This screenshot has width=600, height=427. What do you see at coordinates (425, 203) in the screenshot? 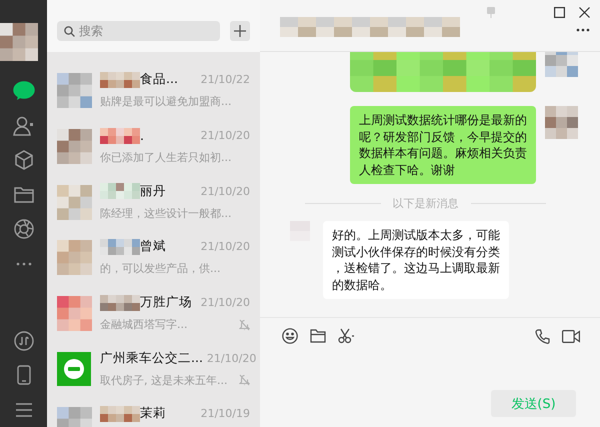
I see `new-messages-divider: 以下是新消息` at bounding box center [425, 203].